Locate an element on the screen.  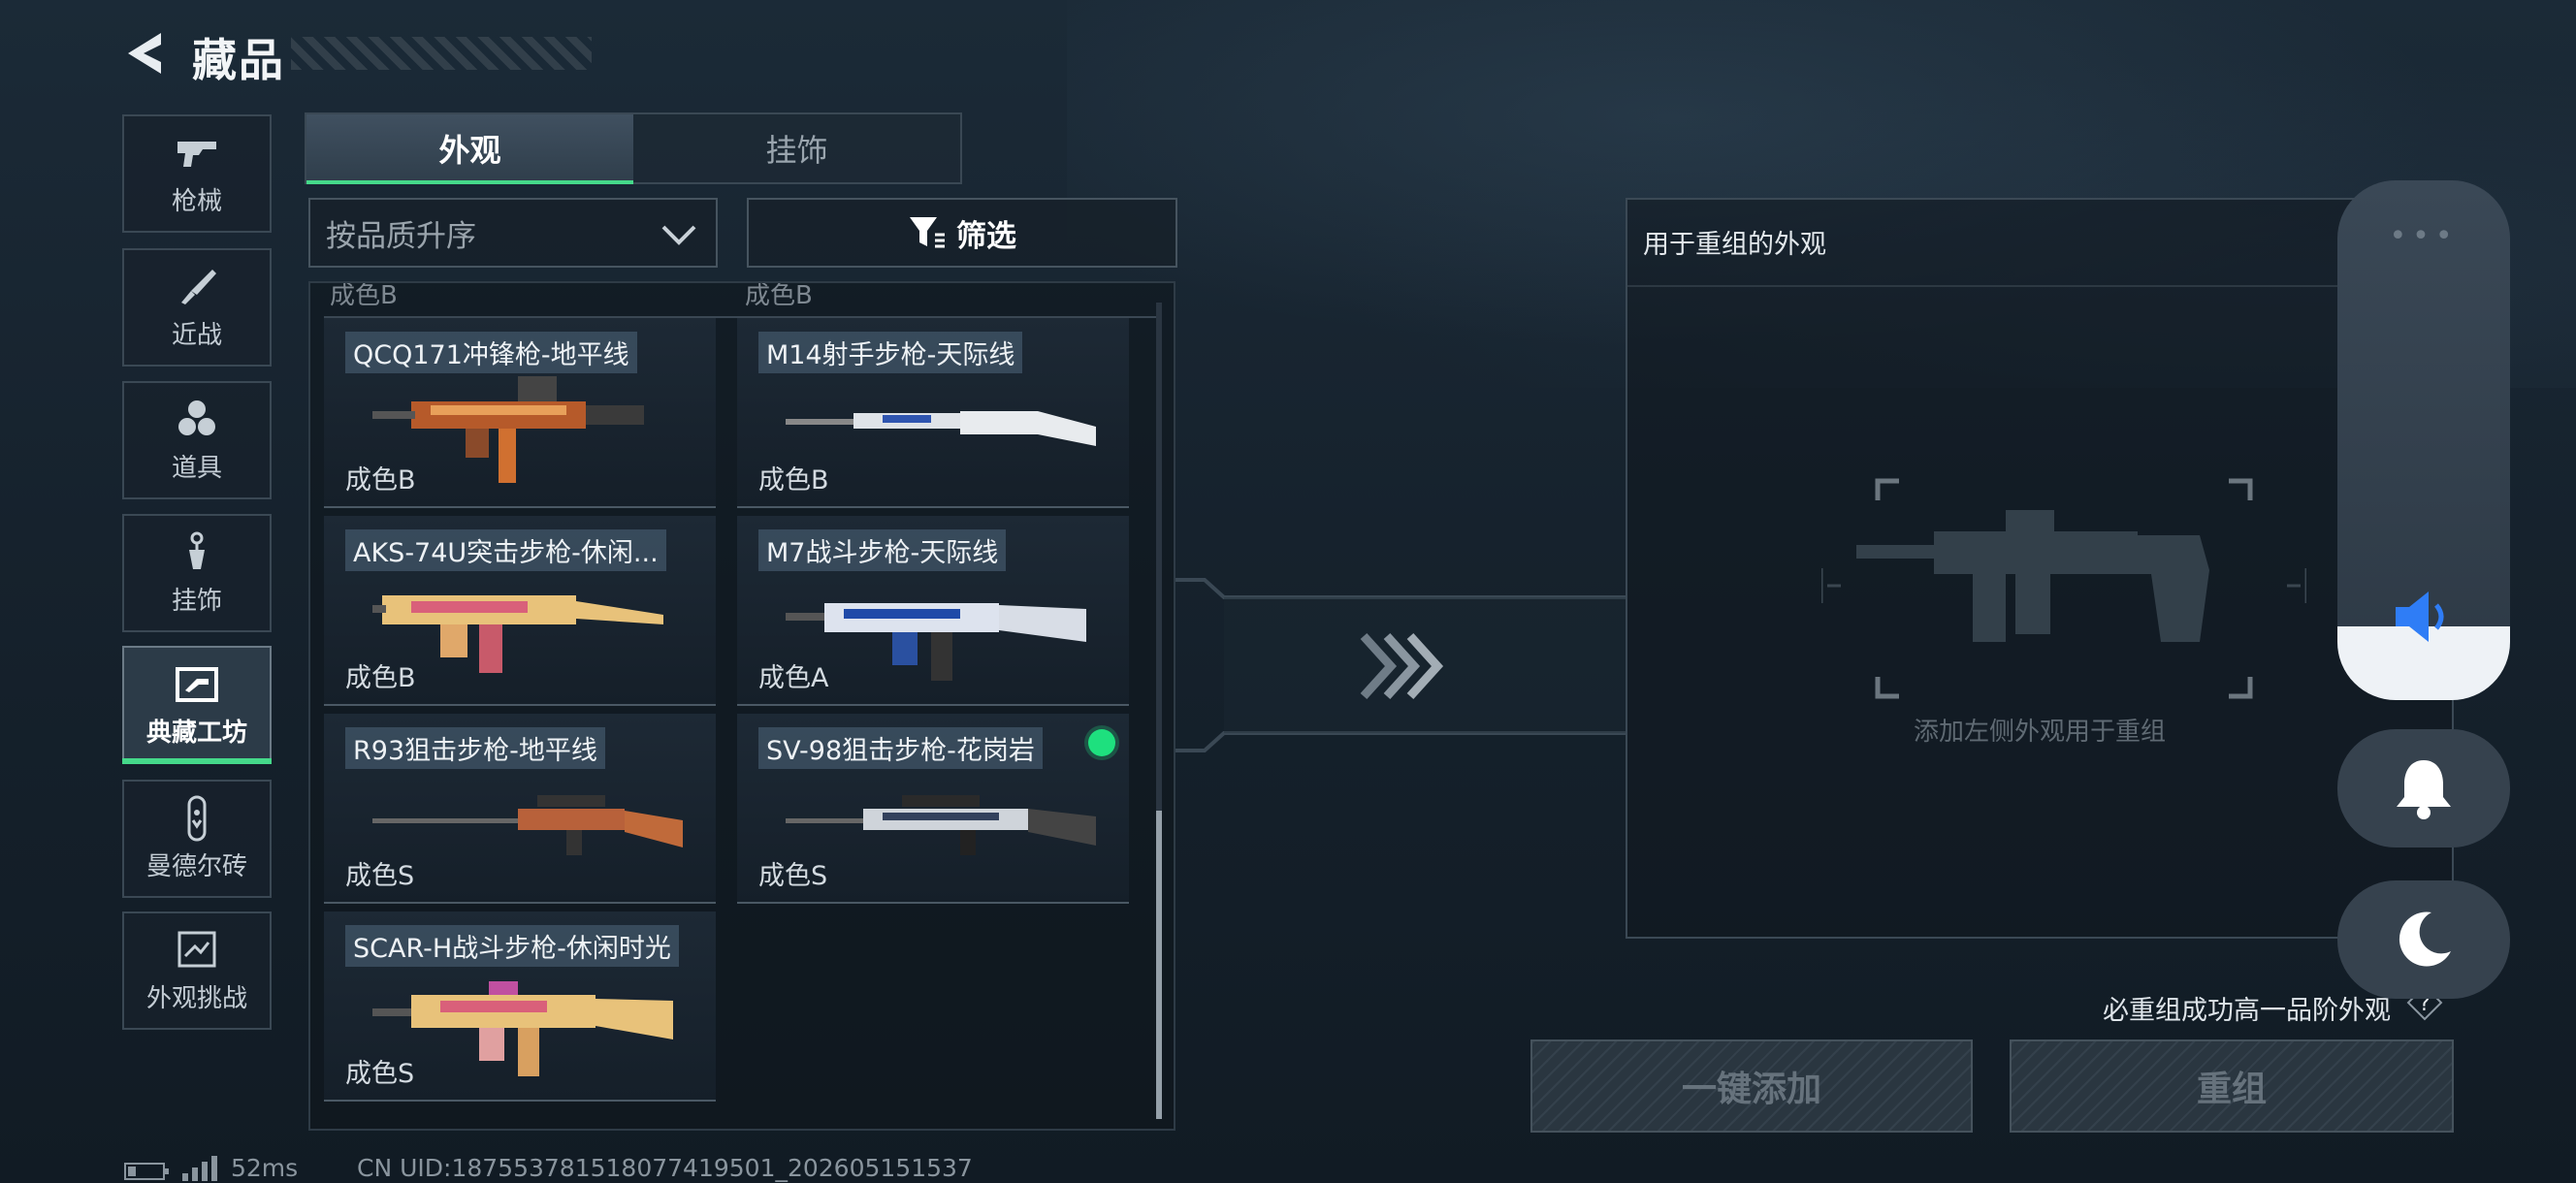
skin-card: SCAR-H战斗步枪-休闲时光 成色S is located at coordinates (520, 1007).